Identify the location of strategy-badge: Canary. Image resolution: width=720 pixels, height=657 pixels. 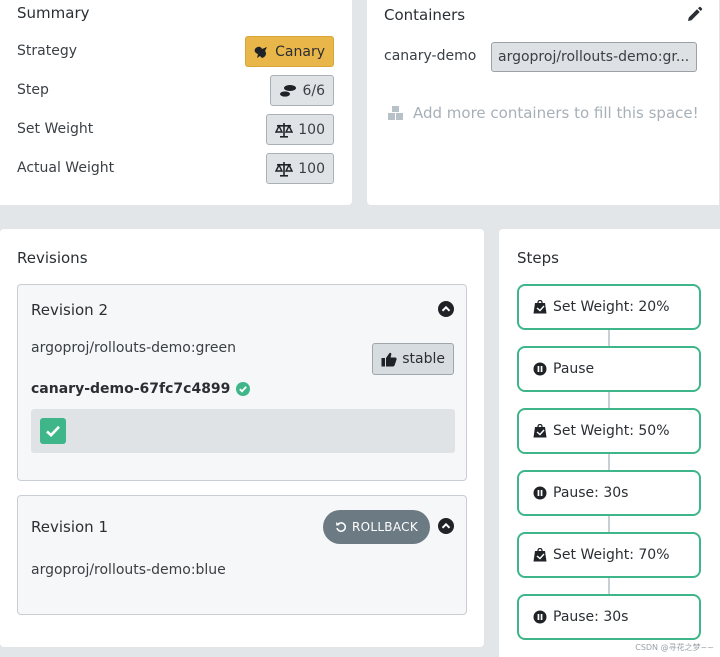
(289, 51).